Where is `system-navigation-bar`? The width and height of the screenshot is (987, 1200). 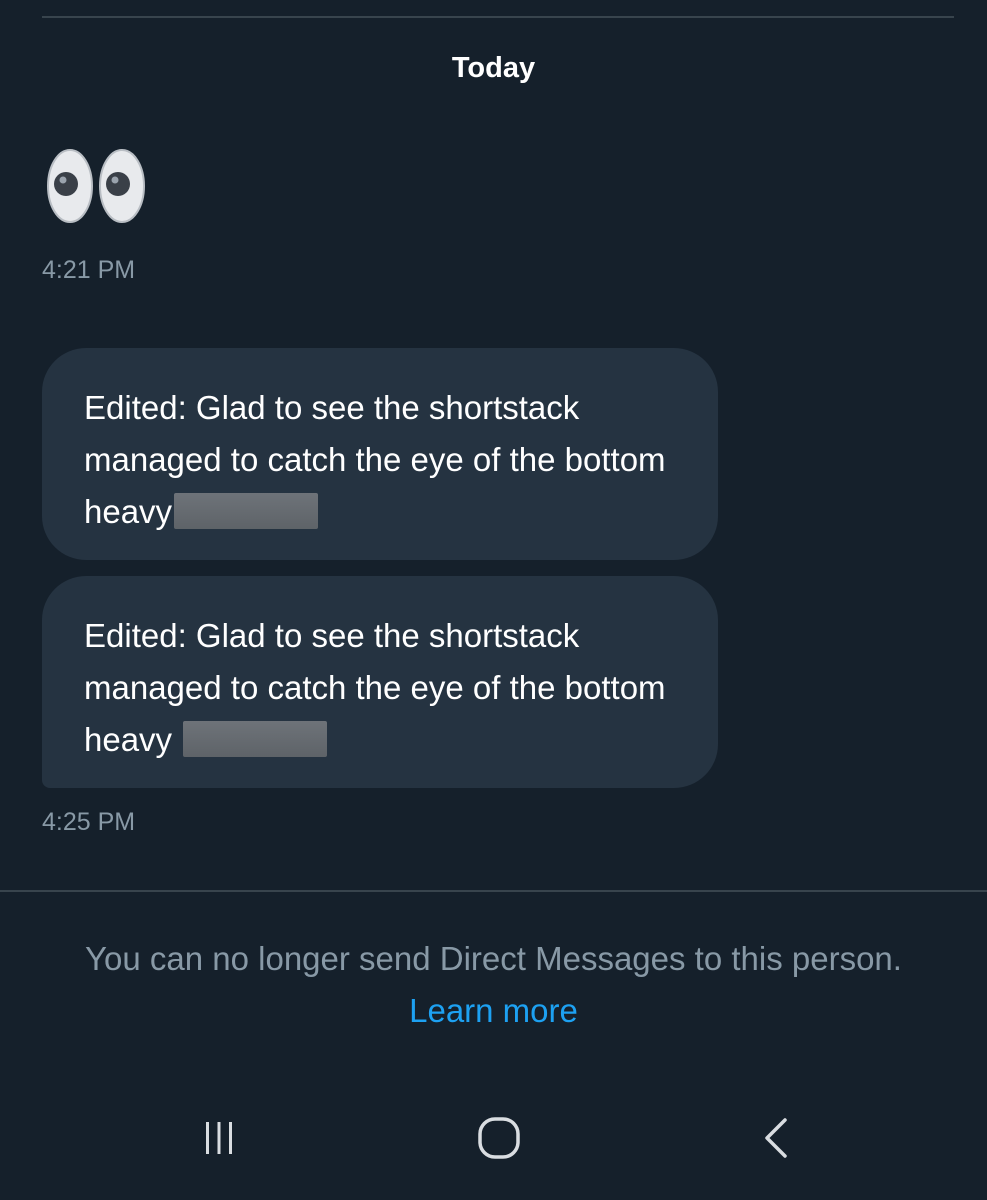
system-navigation-bar is located at coordinates (493, 1145).